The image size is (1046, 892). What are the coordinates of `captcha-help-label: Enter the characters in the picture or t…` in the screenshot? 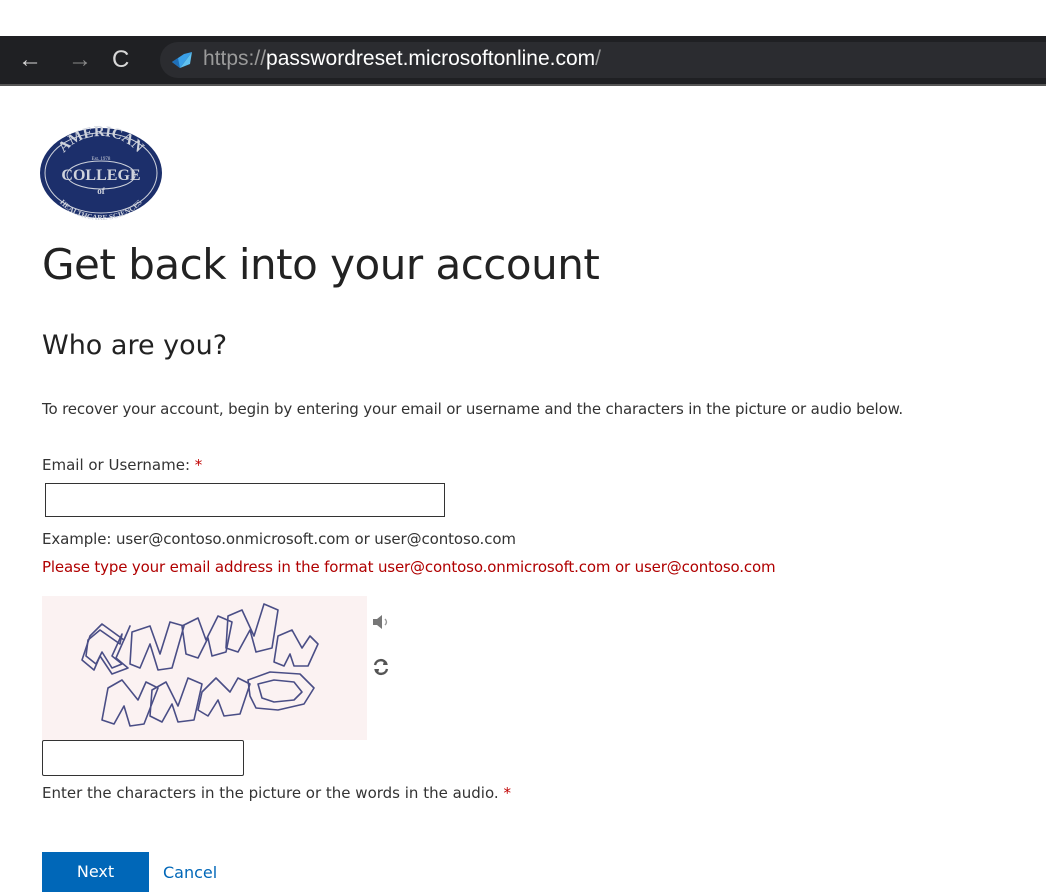 It's located at (273, 793).